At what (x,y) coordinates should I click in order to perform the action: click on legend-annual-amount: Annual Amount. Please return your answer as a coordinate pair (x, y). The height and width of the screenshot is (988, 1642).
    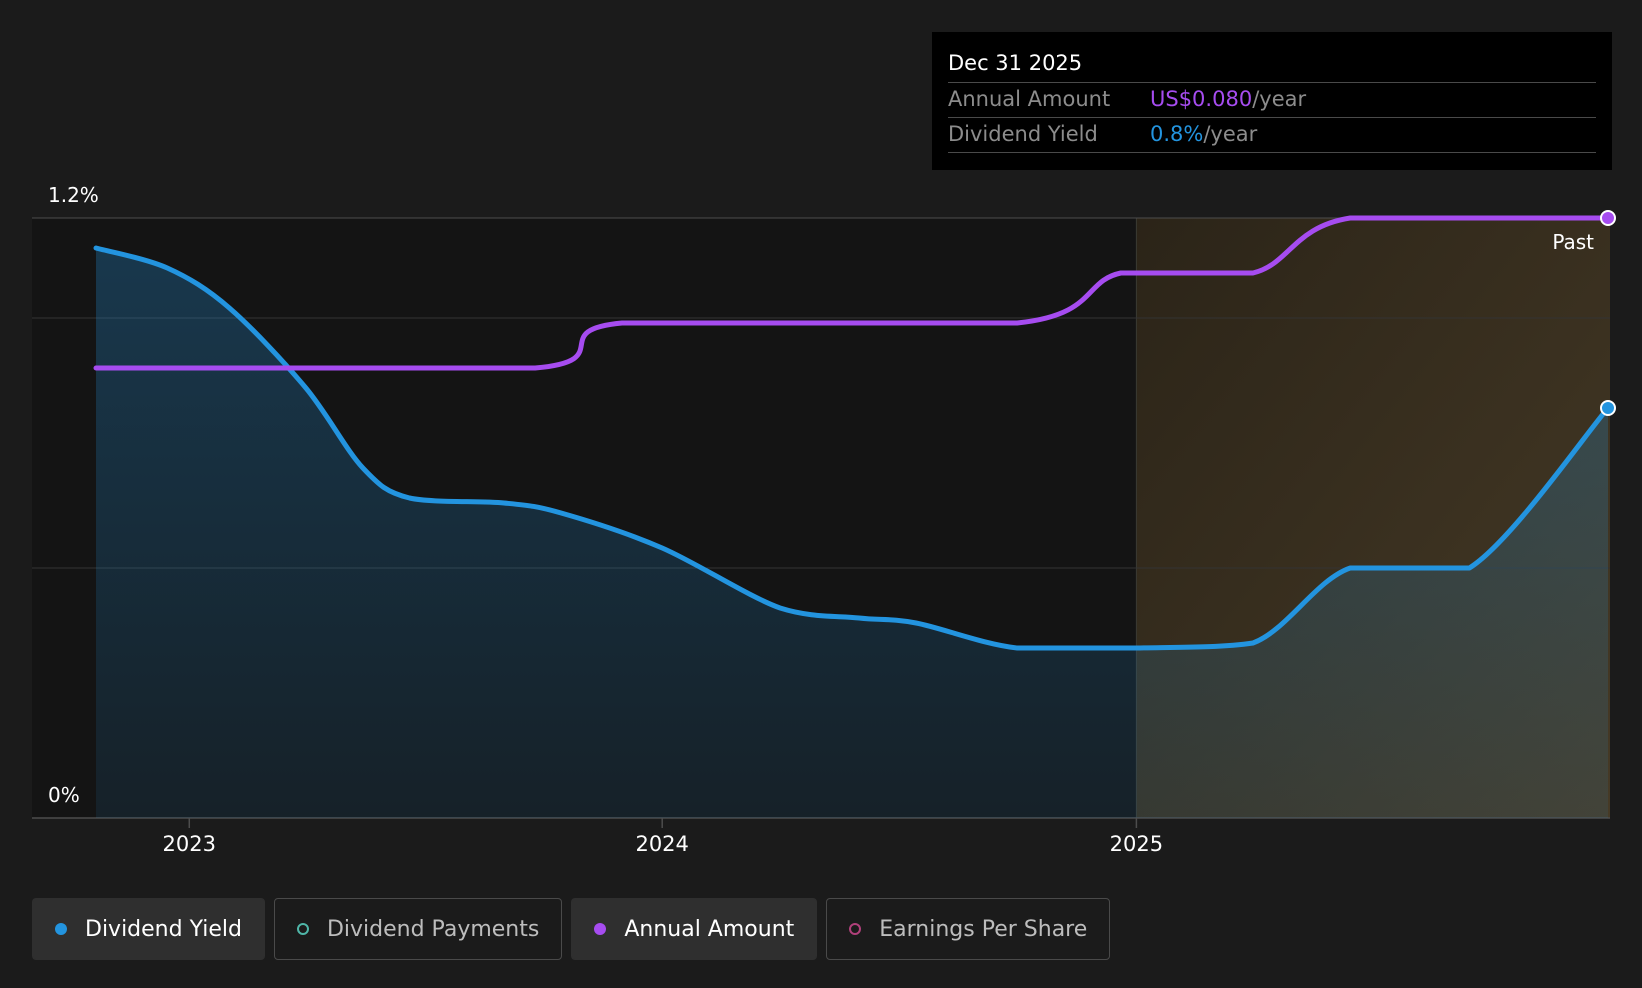
    Looking at the image, I should click on (694, 929).